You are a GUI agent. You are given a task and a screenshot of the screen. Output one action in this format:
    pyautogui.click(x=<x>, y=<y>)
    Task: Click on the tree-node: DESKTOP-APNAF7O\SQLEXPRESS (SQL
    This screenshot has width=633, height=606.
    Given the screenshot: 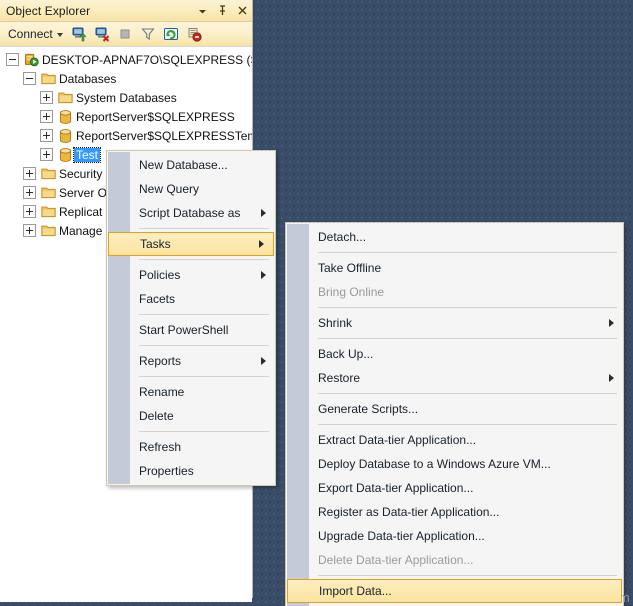 What is the action you would take?
    pyautogui.click(x=126, y=59)
    